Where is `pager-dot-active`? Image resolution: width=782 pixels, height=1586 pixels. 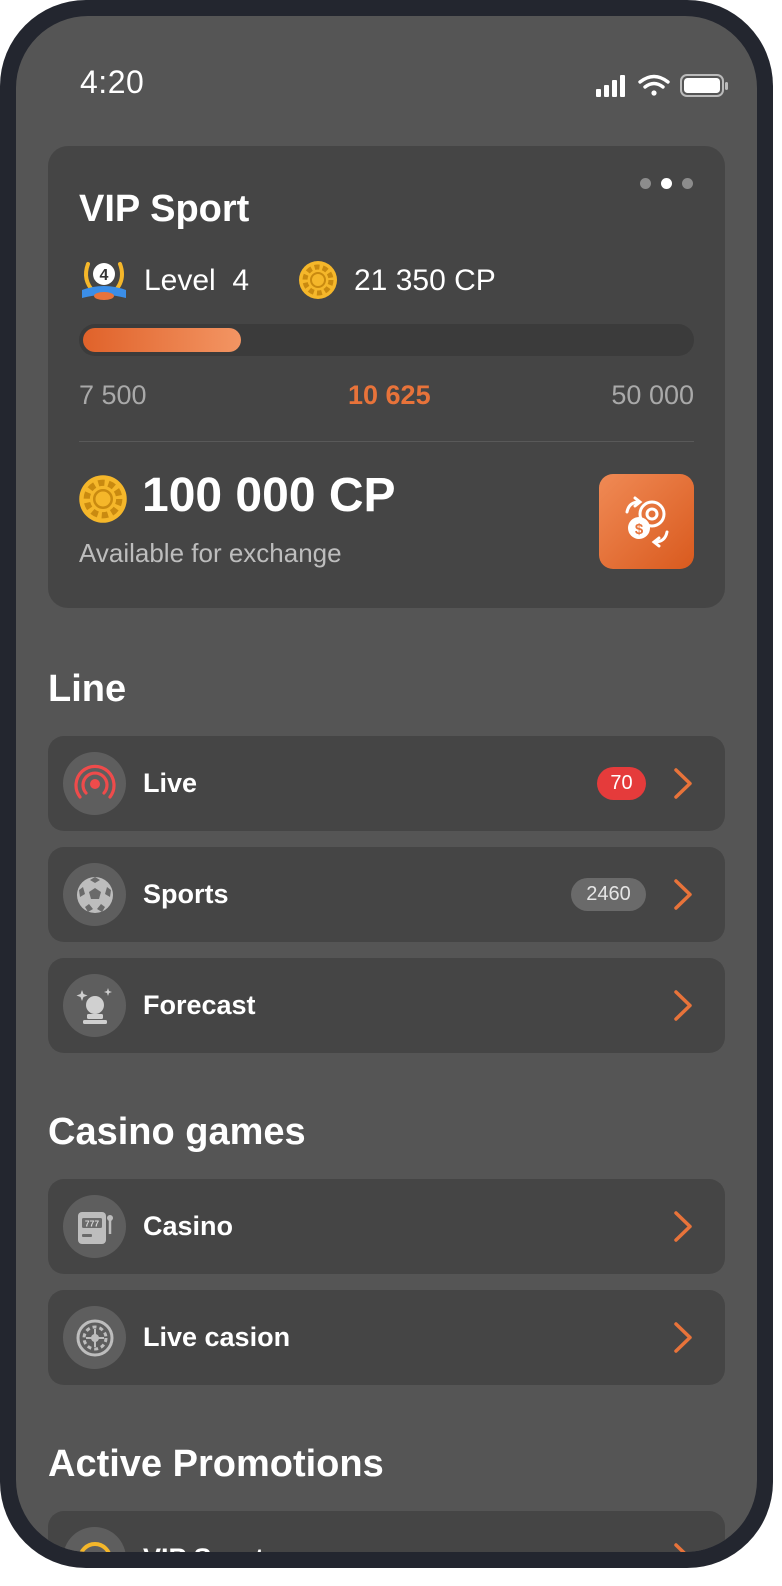
pager-dot-active is located at coordinates (666, 183).